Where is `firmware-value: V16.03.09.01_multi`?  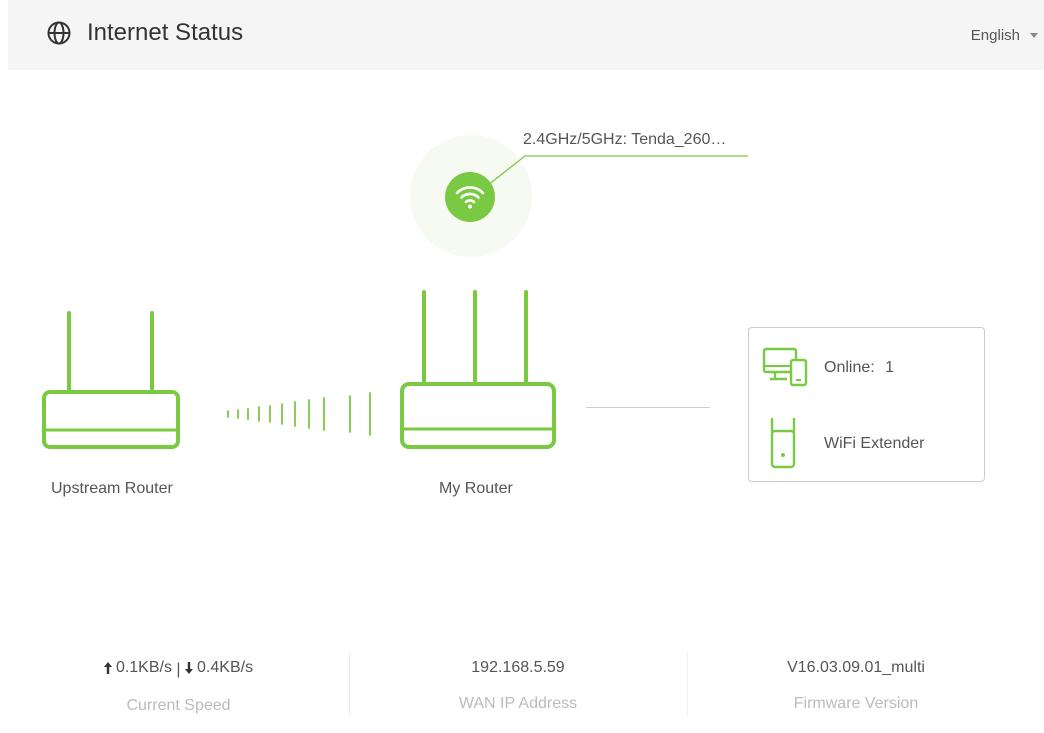
firmware-value: V16.03.09.01_multi is located at coordinates (856, 667).